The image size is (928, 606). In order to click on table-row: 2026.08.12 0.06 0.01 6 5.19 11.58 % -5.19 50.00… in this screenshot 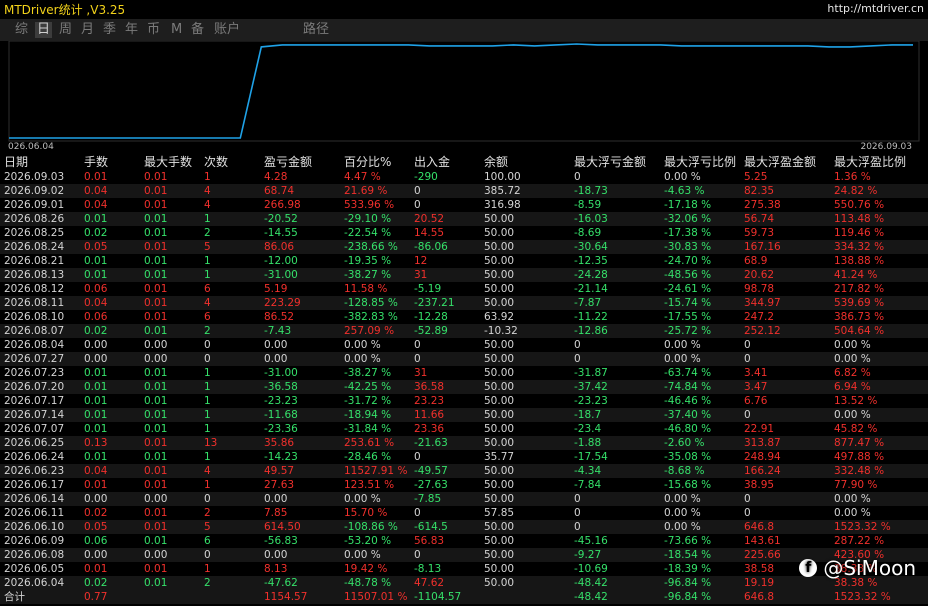, I will do `click(464, 289)`.